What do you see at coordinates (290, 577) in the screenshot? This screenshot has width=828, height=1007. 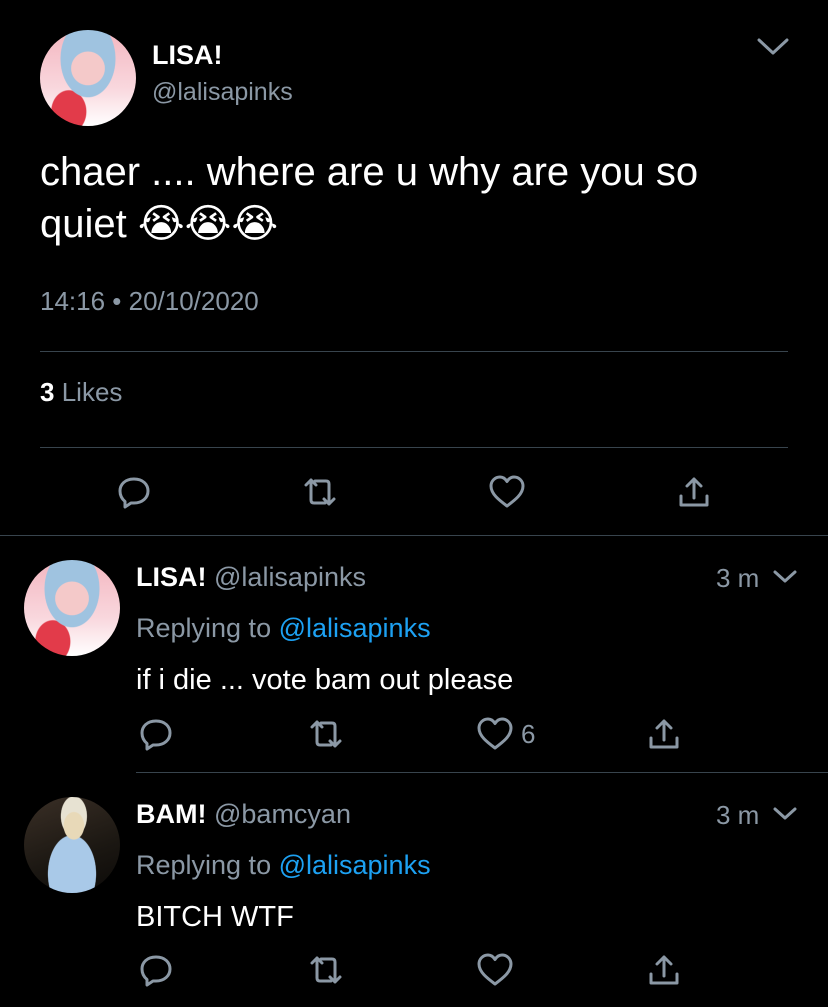 I see `reply-author-handle: @lalisapinks` at bounding box center [290, 577].